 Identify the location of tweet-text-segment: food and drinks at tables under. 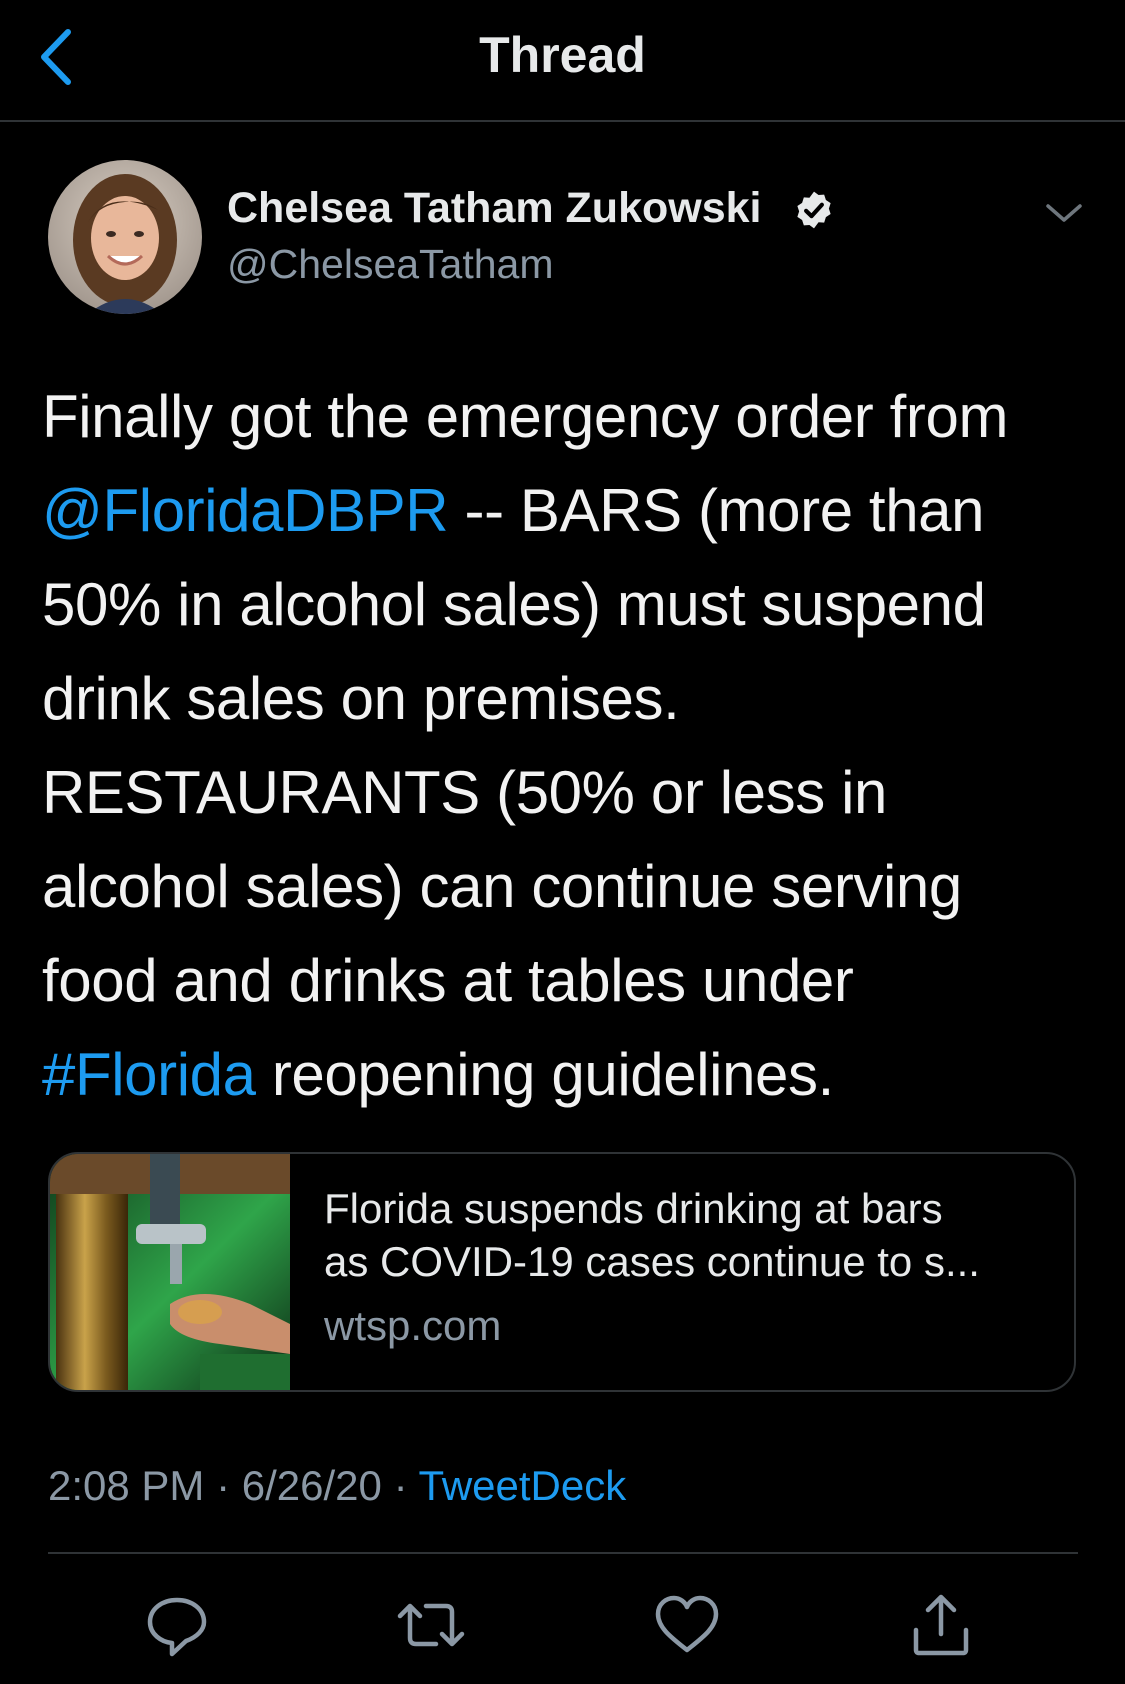
(448, 980).